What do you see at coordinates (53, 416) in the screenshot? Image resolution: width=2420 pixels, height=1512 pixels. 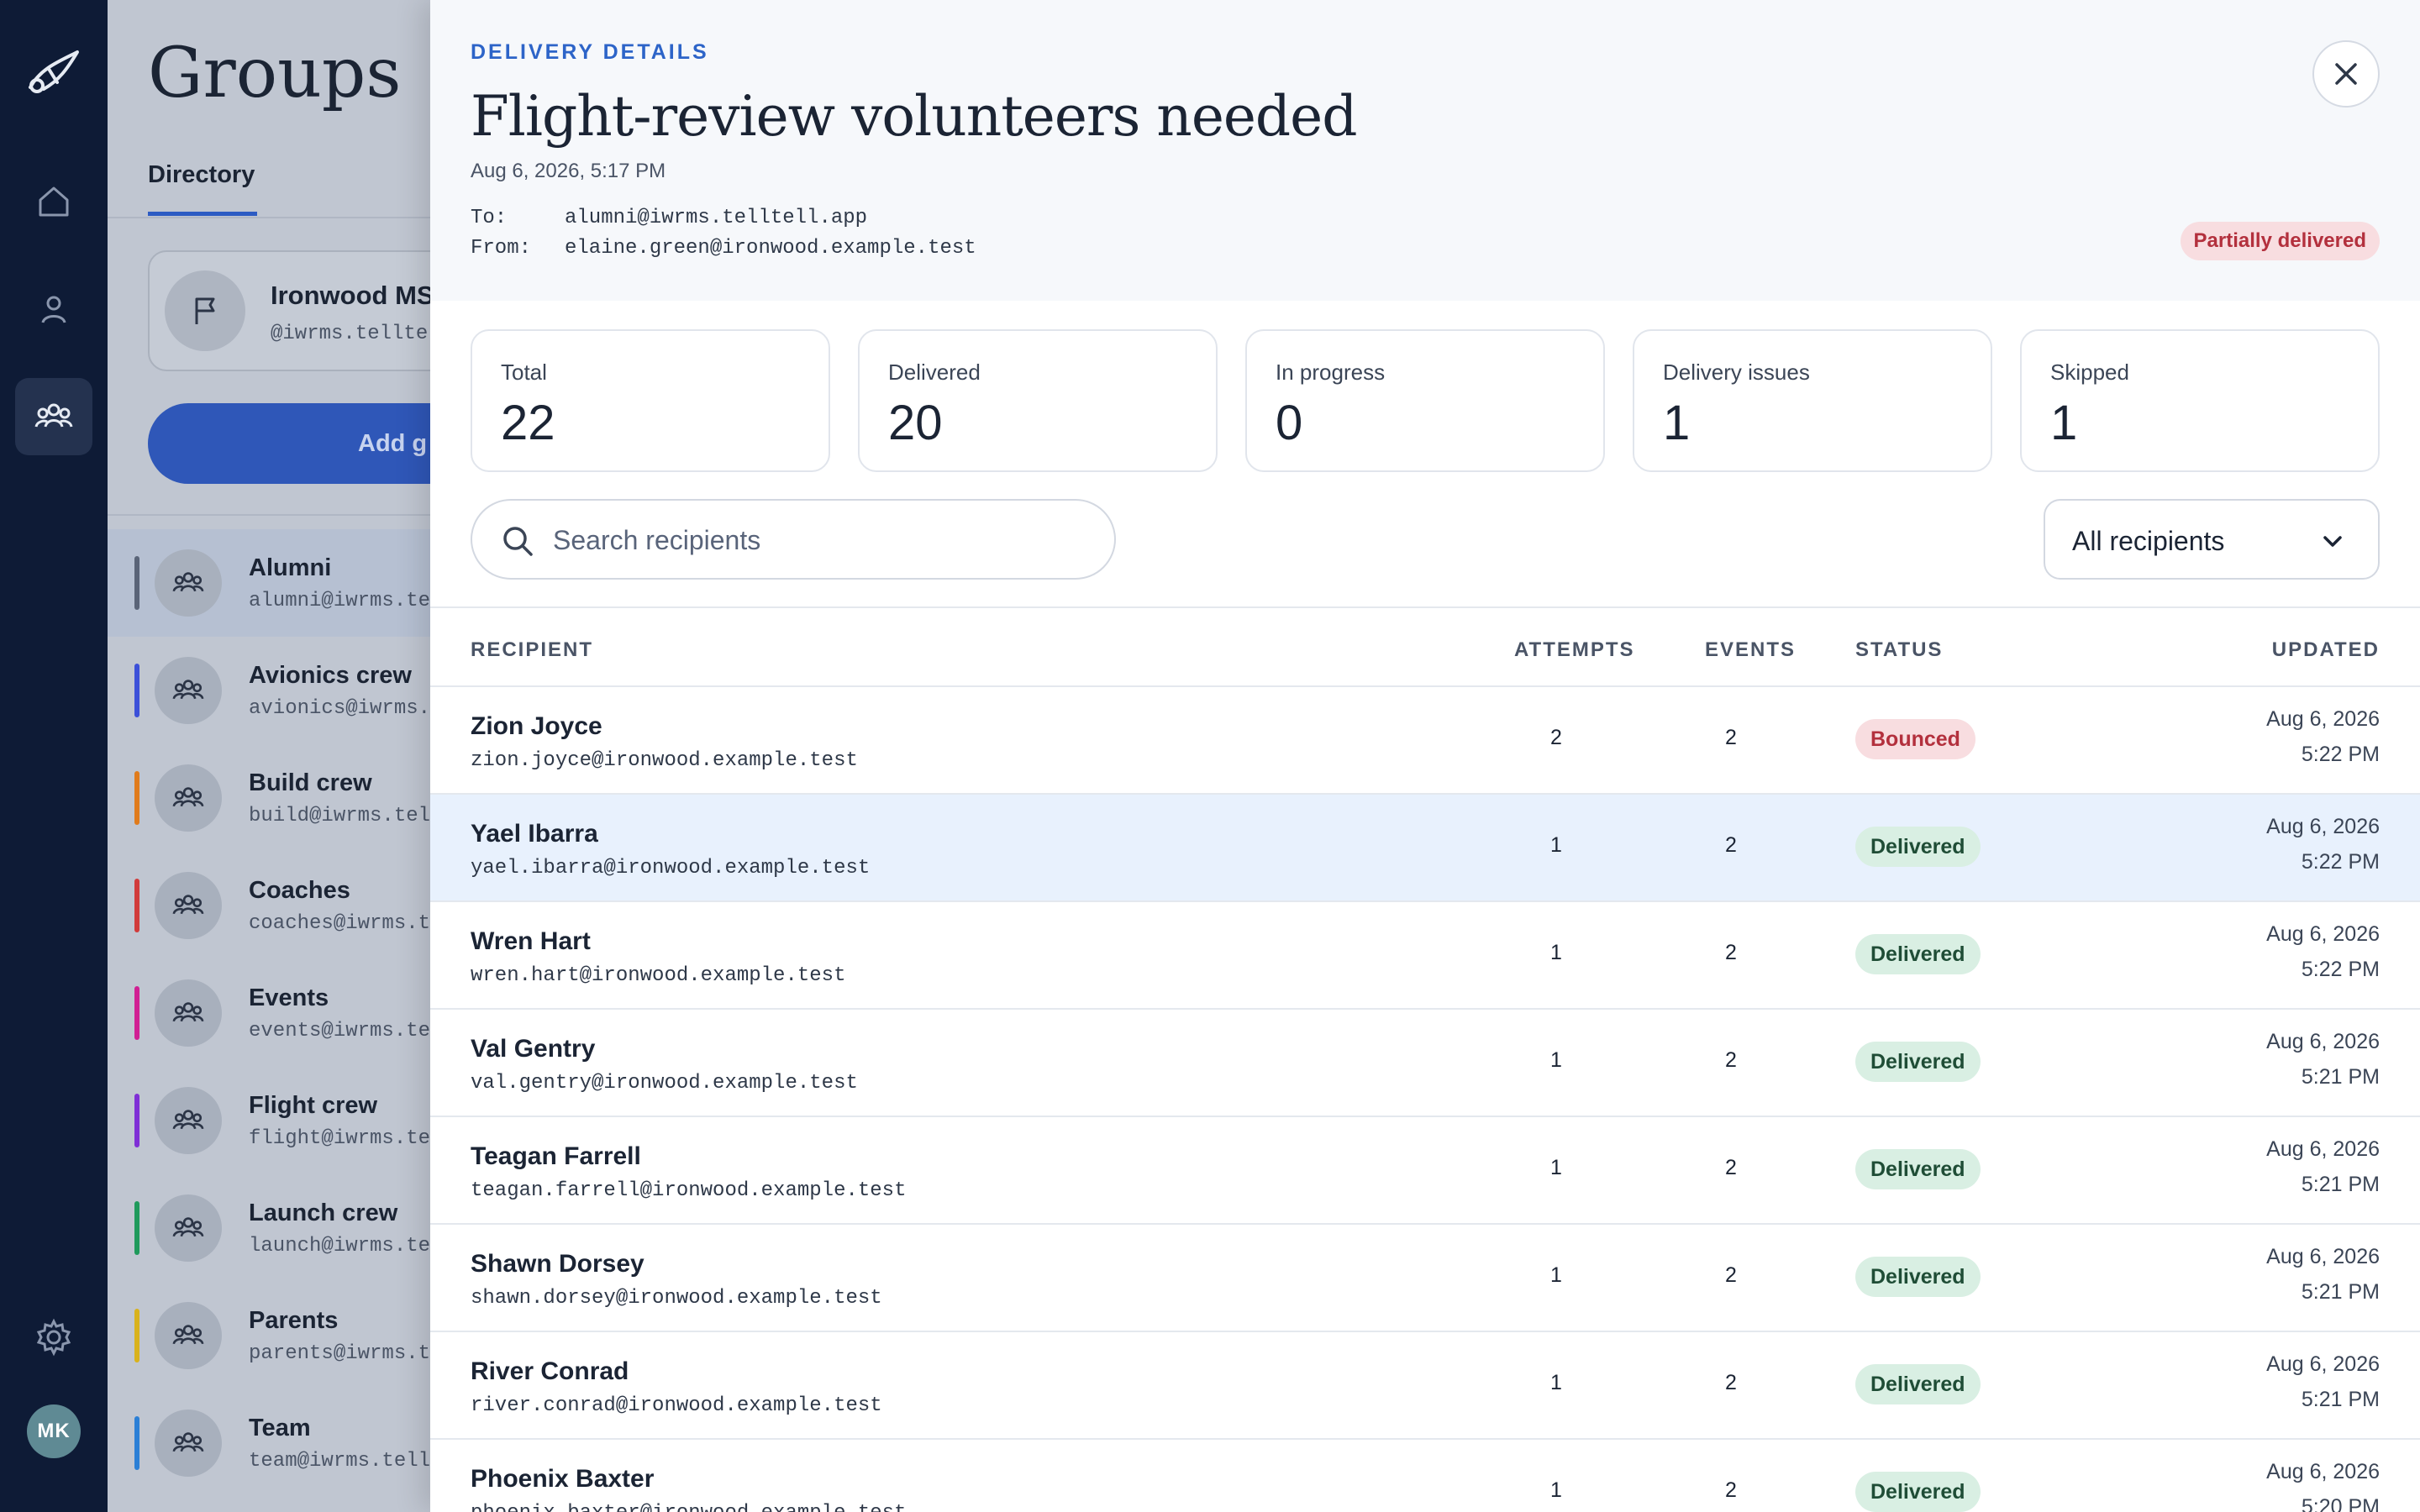 I see `rail-groups-button` at bounding box center [53, 416].